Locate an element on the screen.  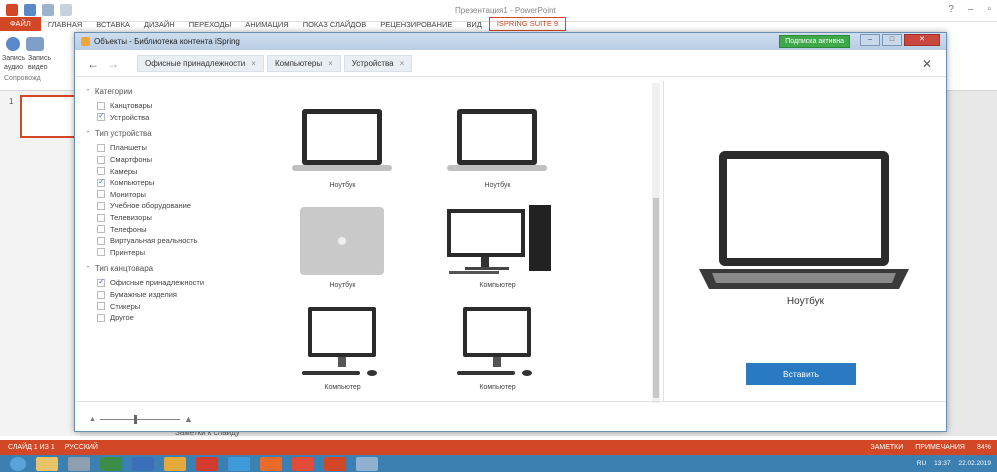
filter-option: Принтеры is located at coordinates (166, 253).